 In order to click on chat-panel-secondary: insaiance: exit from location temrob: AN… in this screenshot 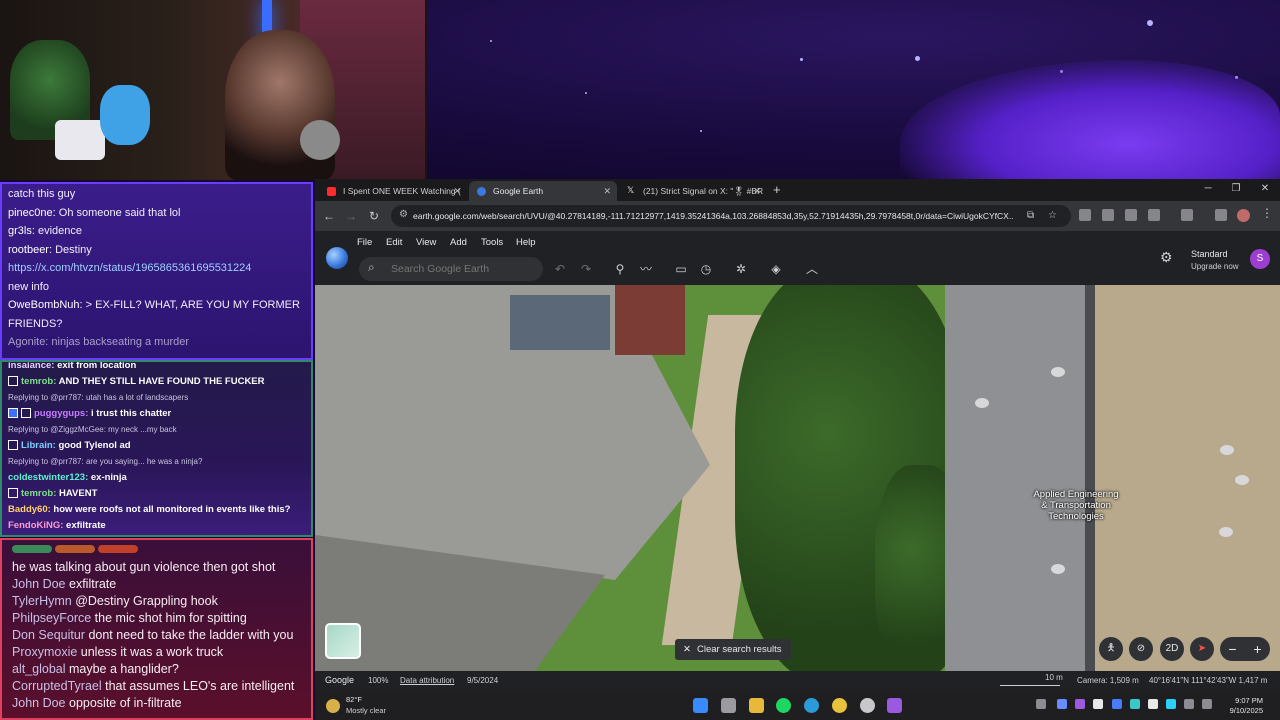, I will do `click(156, 448)`.